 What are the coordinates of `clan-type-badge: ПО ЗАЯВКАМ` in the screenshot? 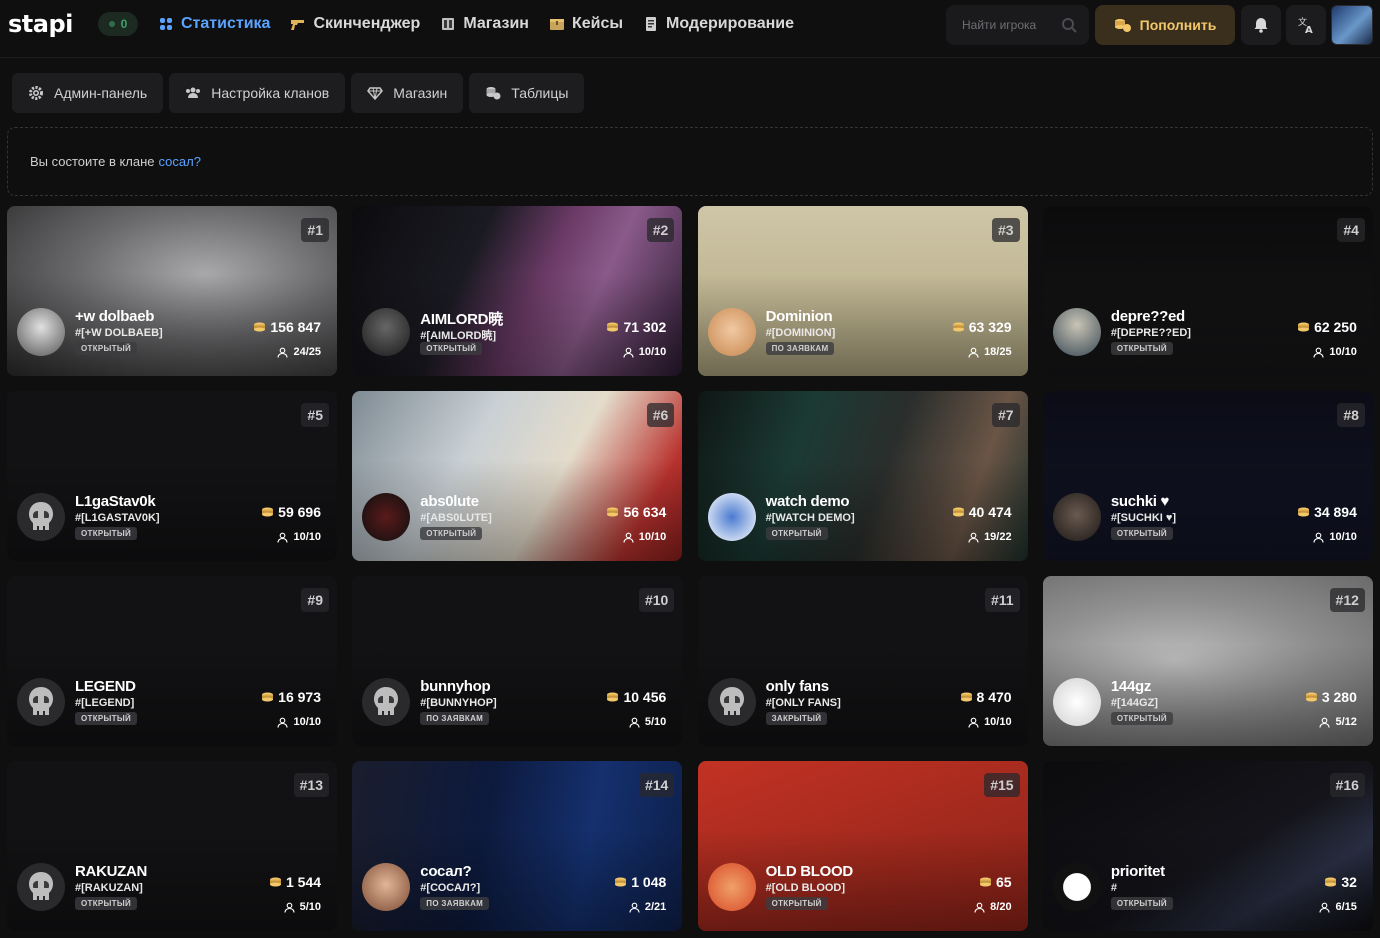 It's located at (455, 903).